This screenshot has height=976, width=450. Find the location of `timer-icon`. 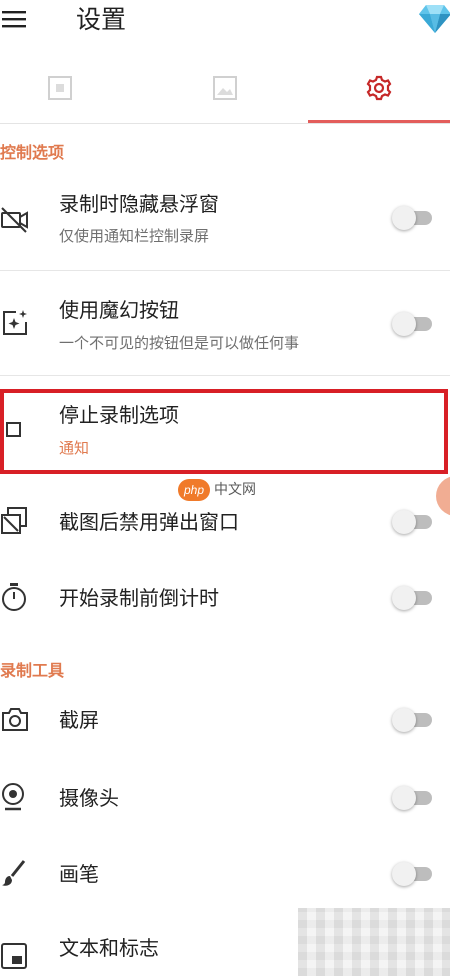

timer-icon is located at coordinates (14, 597).